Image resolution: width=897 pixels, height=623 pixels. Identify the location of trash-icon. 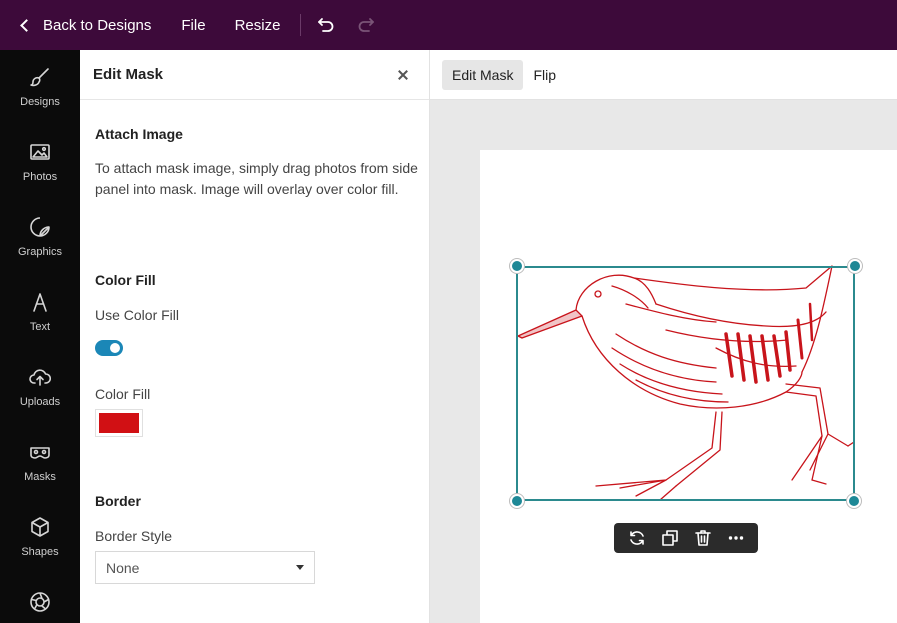
(702, 538).